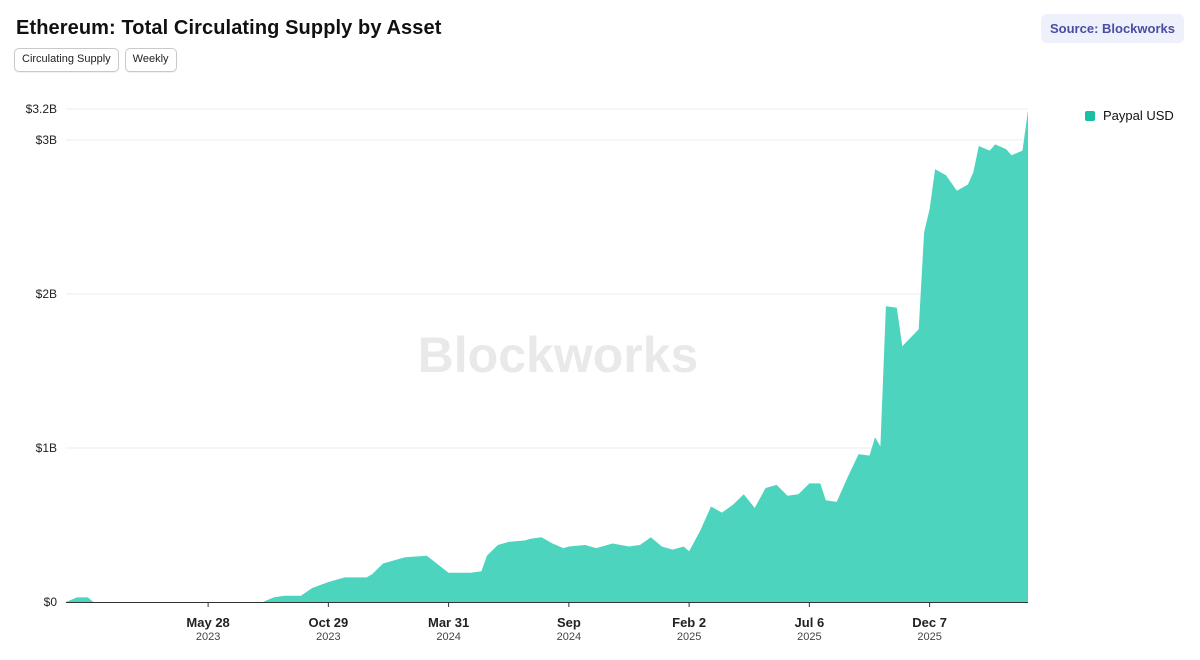 Image resolution: width=1200 pixels, height=660 pixels. Describe the element at coordinates (569, 622) in the screenshot. I see `x-tick-label: Sep` at that location.